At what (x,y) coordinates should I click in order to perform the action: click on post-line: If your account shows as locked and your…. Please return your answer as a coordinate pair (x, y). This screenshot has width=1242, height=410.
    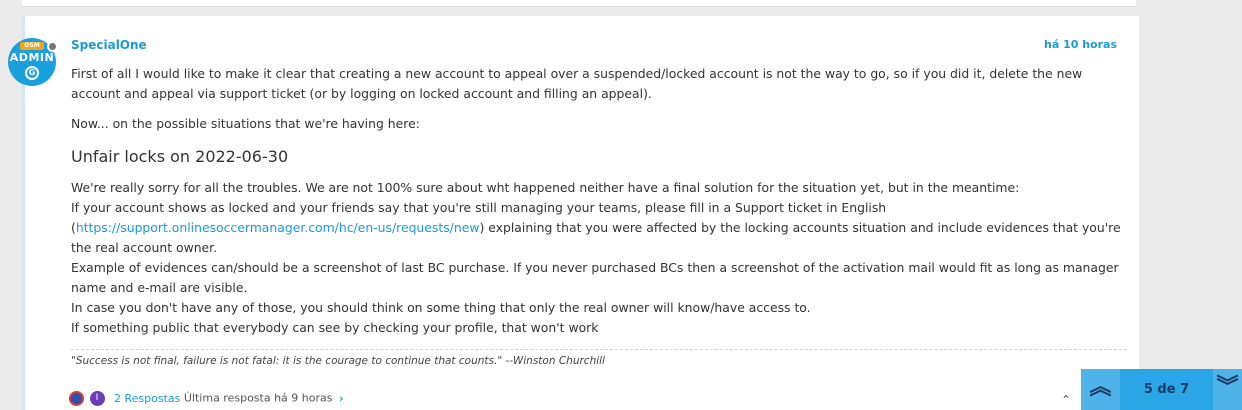
    Looking at the image, I should click on (479, 207).